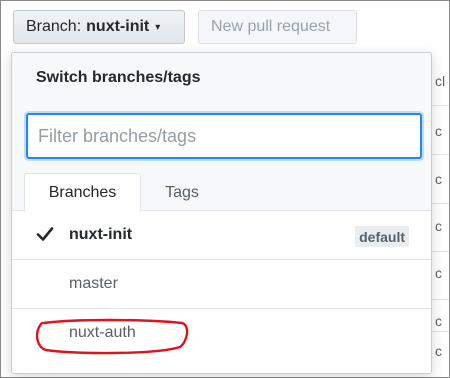 This screenshot has height=378, width=450. I want to click on table-cell: cl, so click(440, 81).